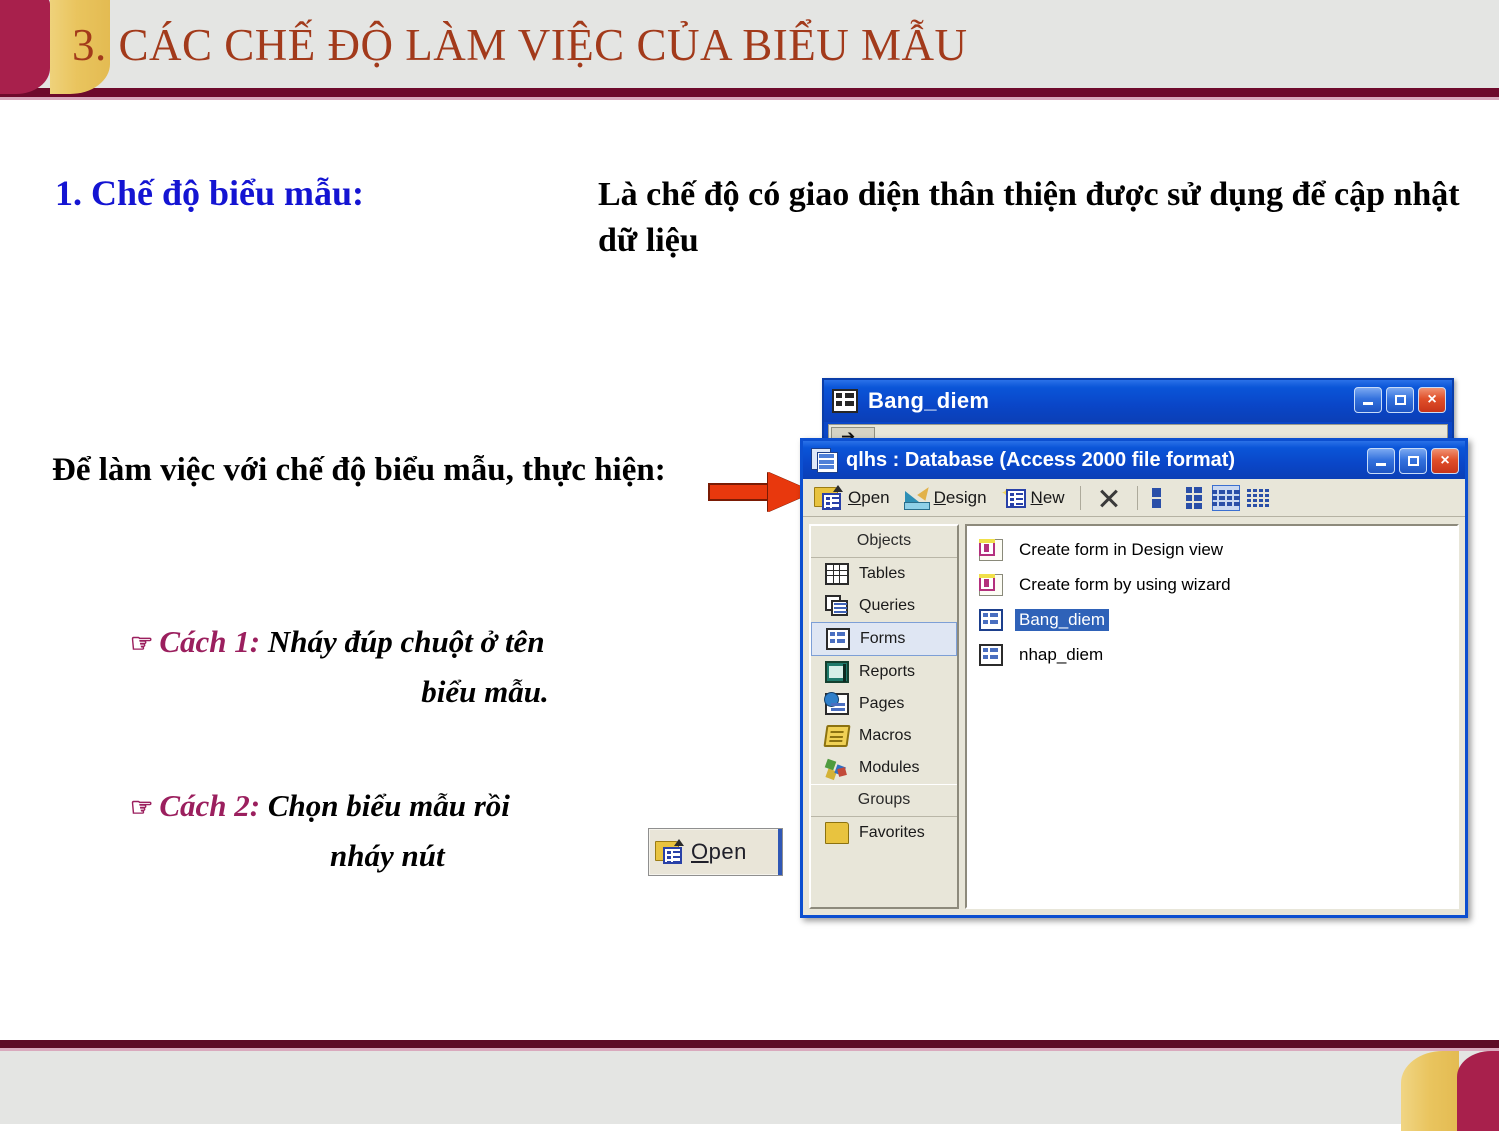 The height and width of the screenshot is (1131, 1499). Describe the element at coordinates (1061, 654) in the screenshot. I see `list-item-label: nhap_diem` at that location.